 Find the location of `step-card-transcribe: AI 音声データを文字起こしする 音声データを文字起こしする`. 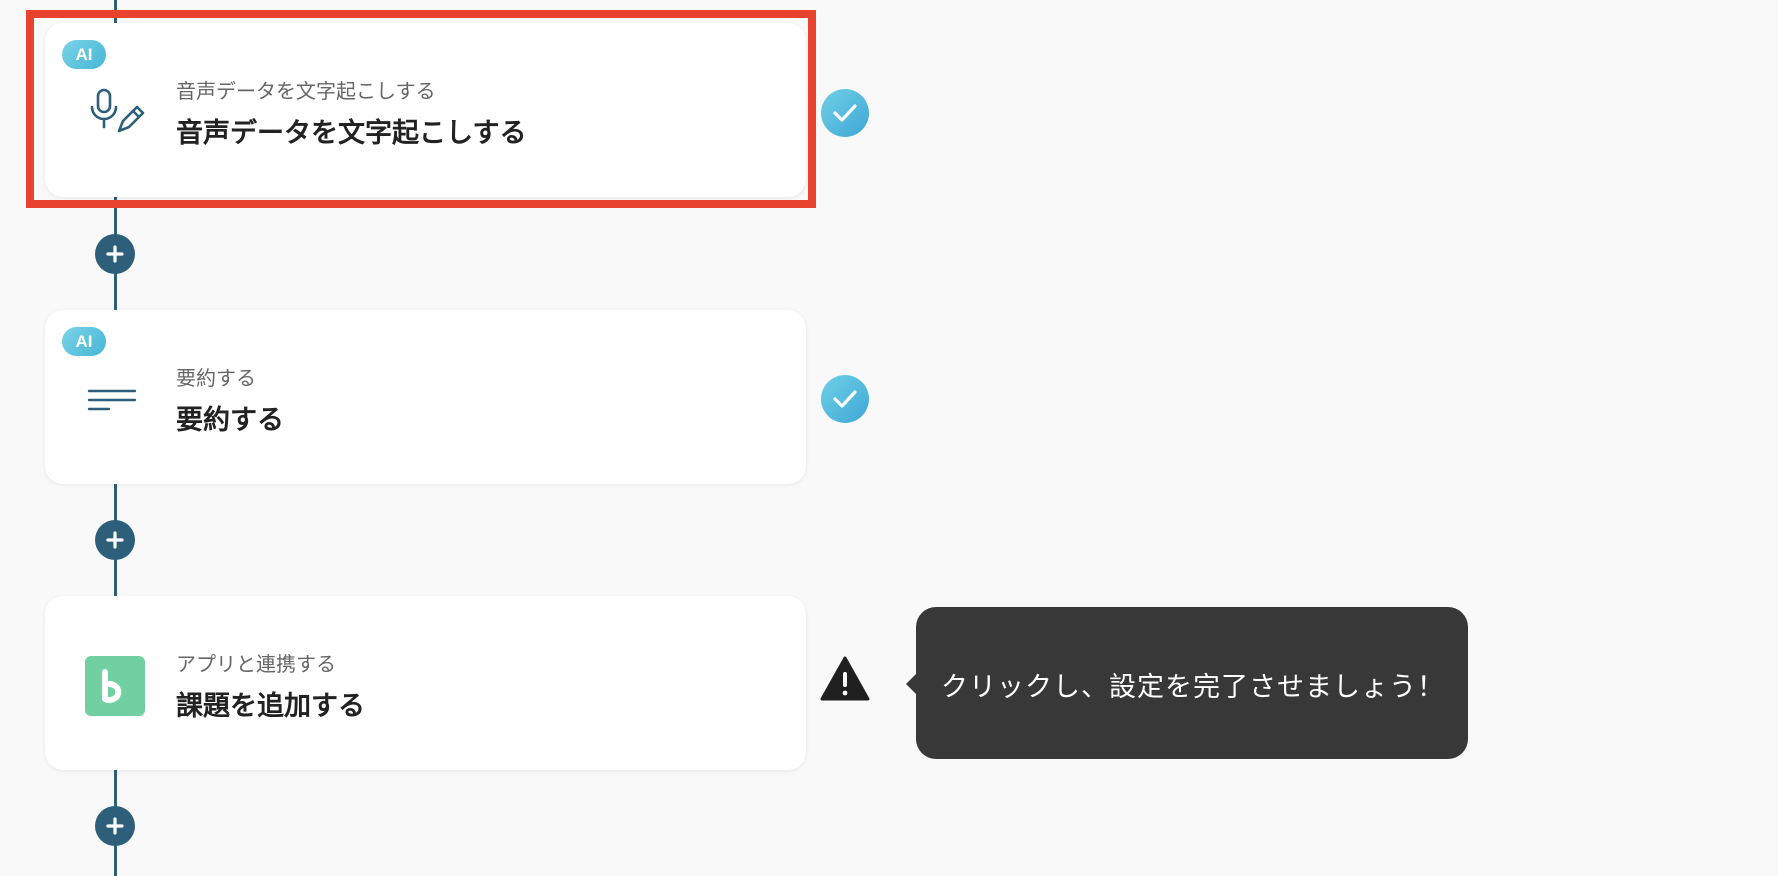

step-card-transcribe: AI 音声データを文字起こしする 音声データを文字起こしする is located at coordinates (425, 110).